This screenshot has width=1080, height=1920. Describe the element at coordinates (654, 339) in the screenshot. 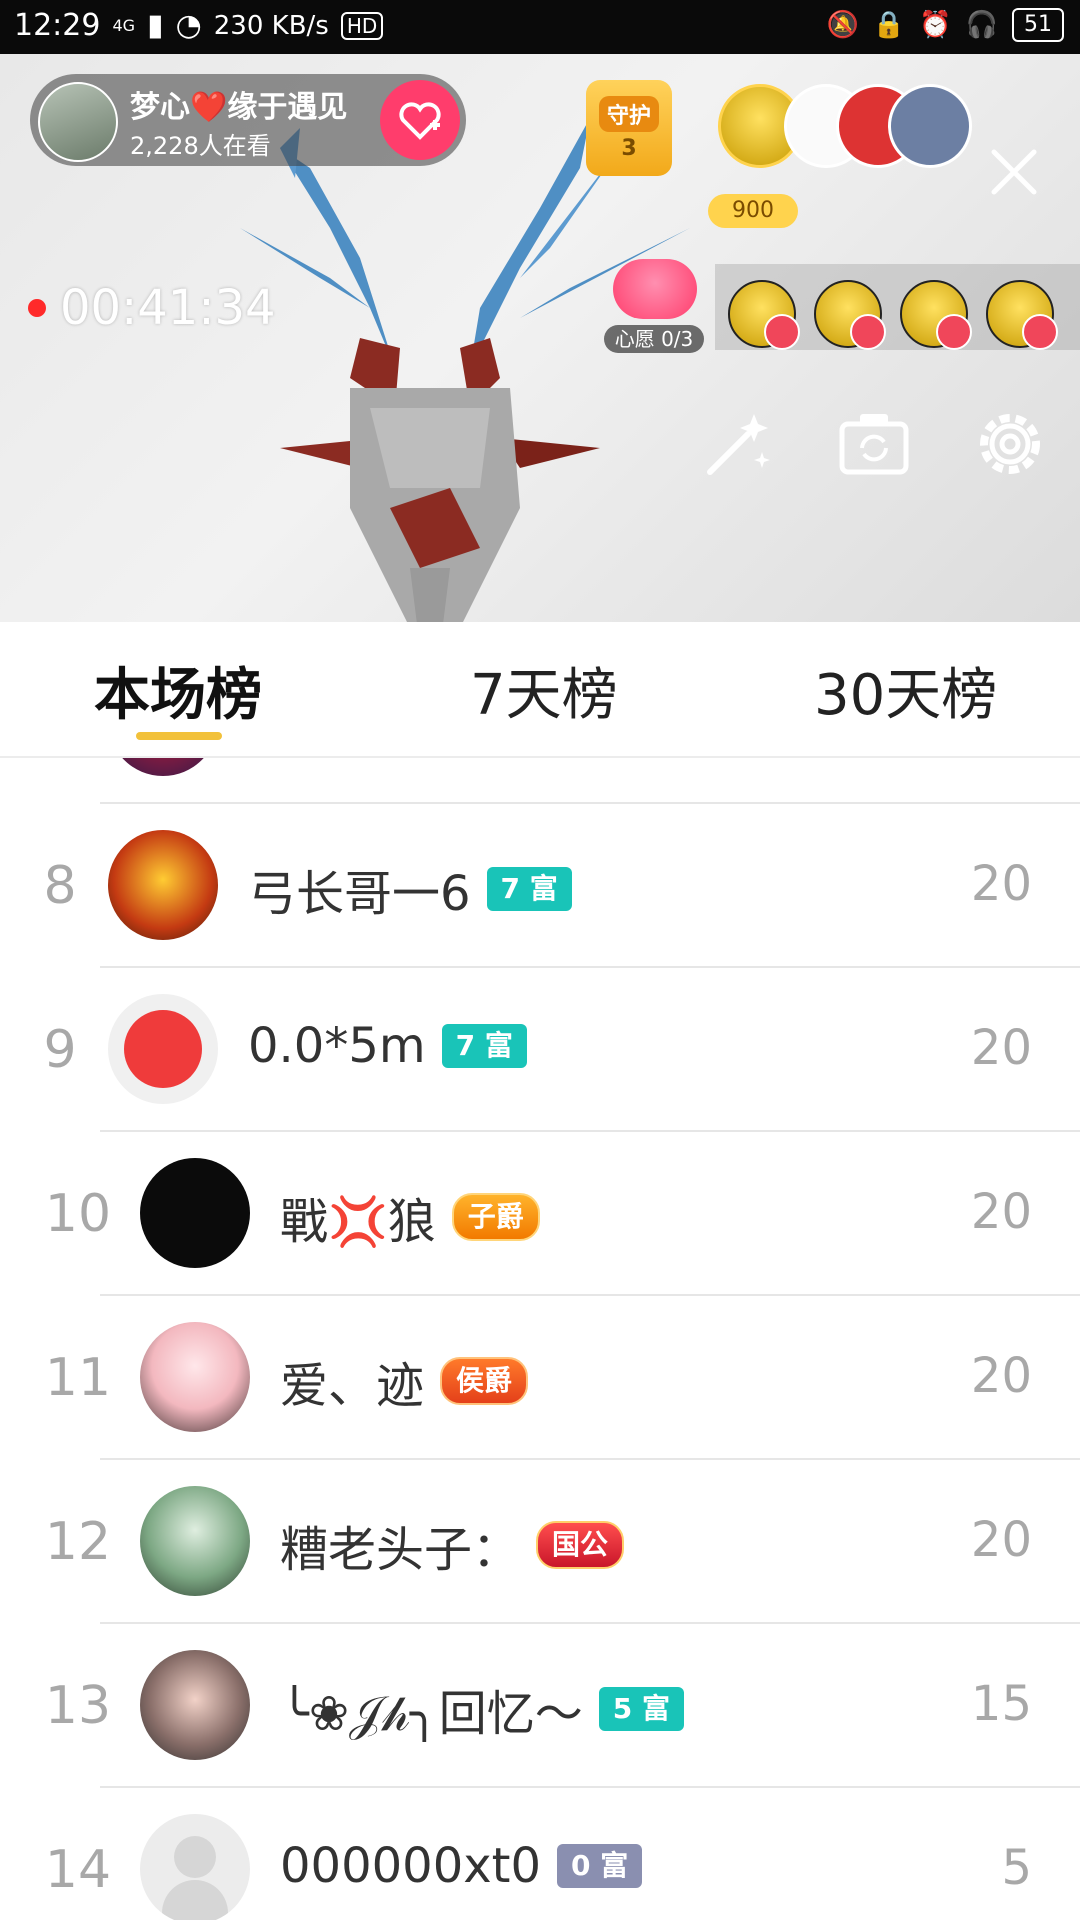

I see `wish-label: 心愿 0/3` at that location.